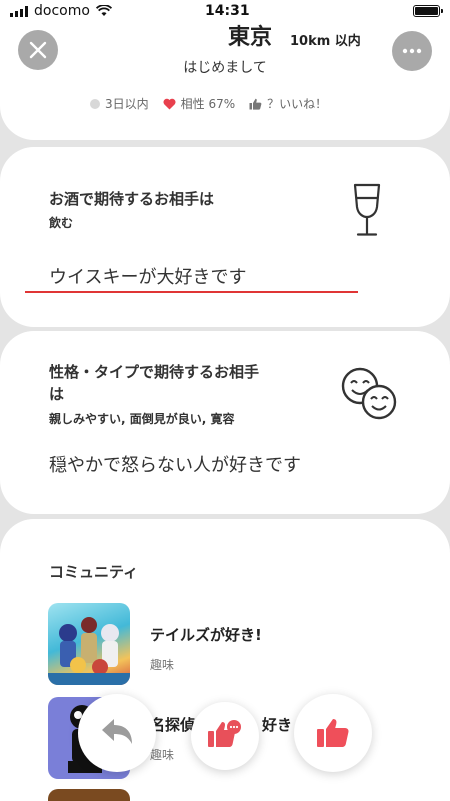 The image size is (450, 801). What do you see at coordinates (94, 572) in the screenshot?
I see `community-title: コミュニティ` at bounding box center [94, 572].